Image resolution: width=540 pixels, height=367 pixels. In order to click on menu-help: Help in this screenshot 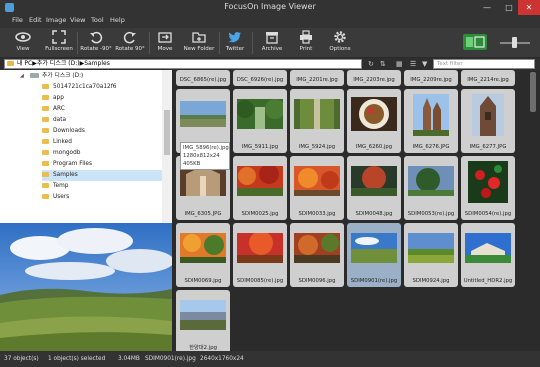, I will do `click(117, 20)`.